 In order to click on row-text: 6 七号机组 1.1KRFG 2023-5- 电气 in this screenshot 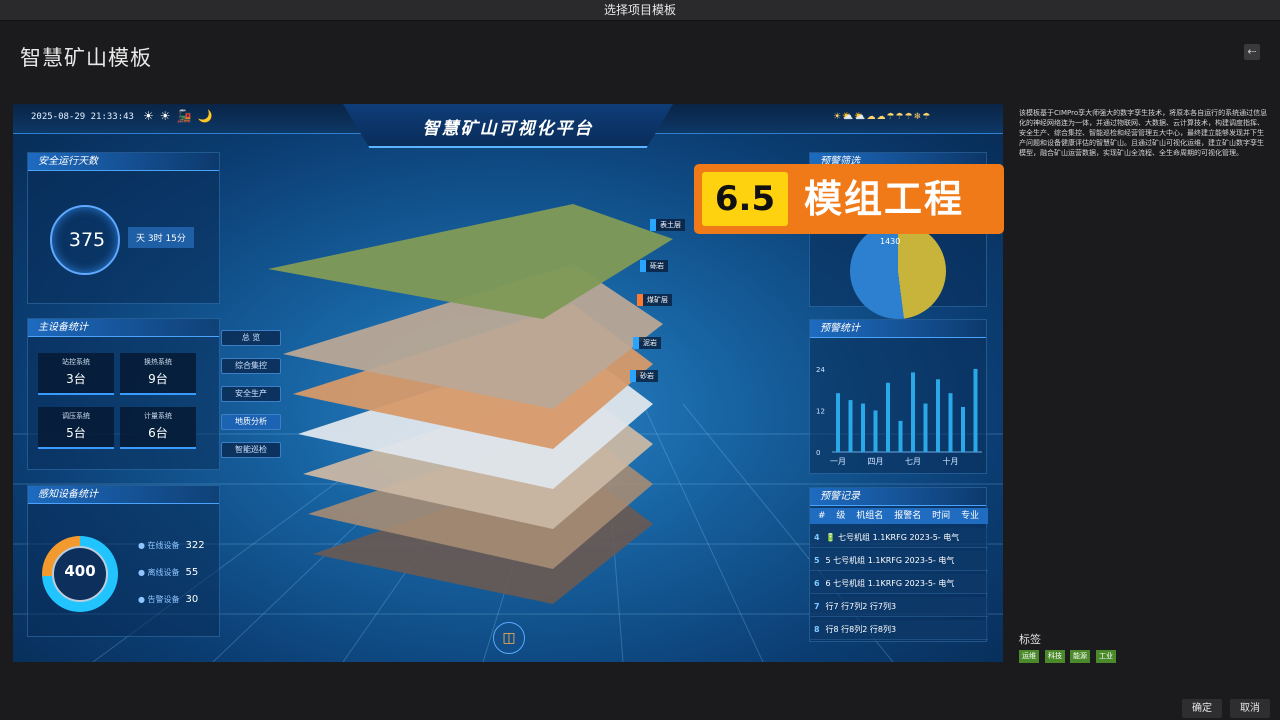, I will do `click(890, 583)`.